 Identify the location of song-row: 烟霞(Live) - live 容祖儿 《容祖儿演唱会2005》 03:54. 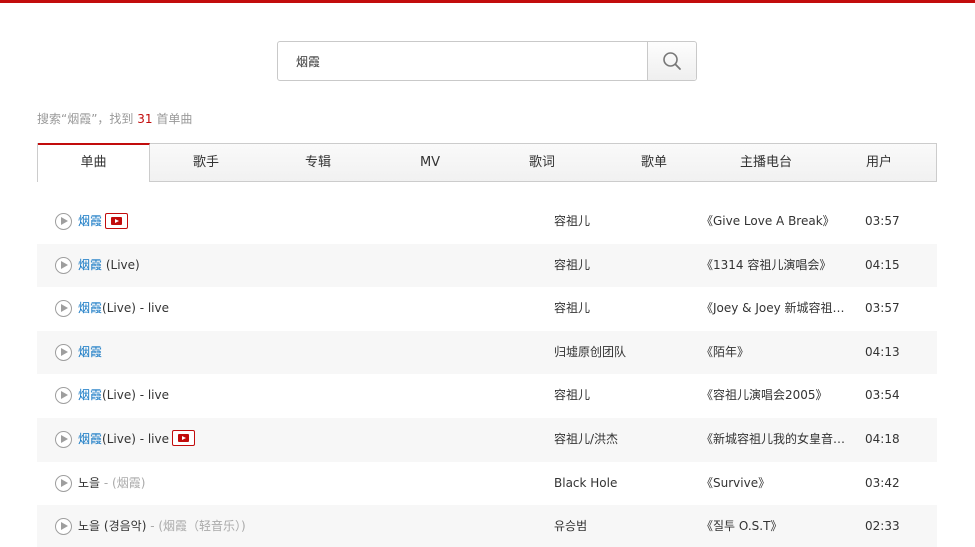
(487, 396).